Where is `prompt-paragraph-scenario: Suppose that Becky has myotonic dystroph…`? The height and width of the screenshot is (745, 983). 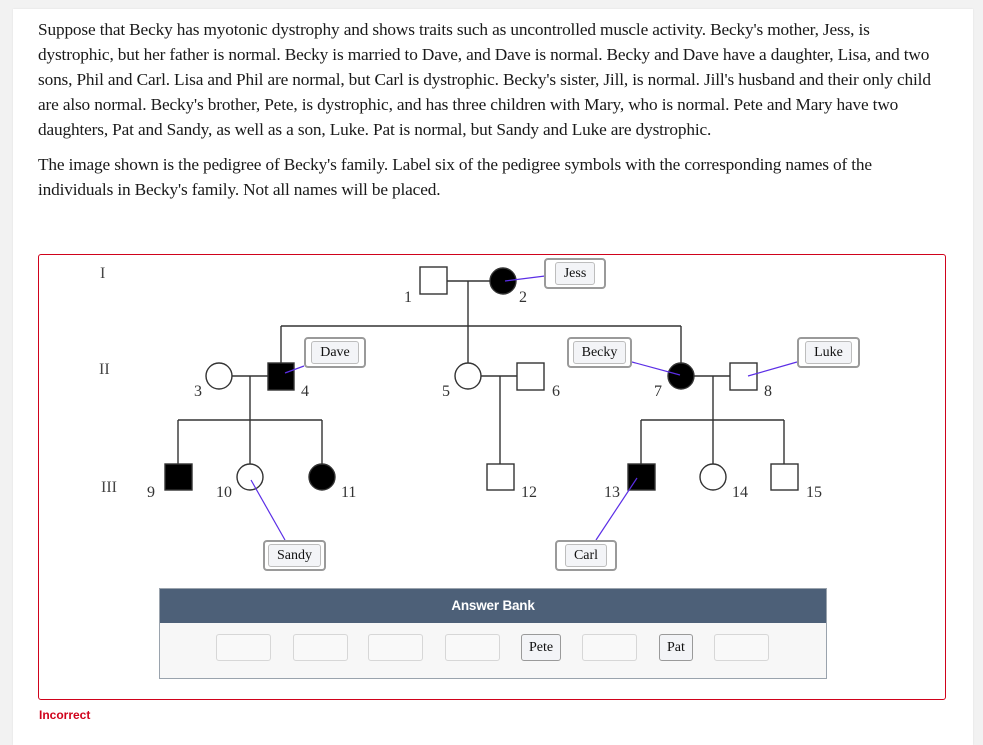
prompt-paragraph-scenario: Suppose that Becky has myotonic dystroph… is located at coordinates (484, 79).